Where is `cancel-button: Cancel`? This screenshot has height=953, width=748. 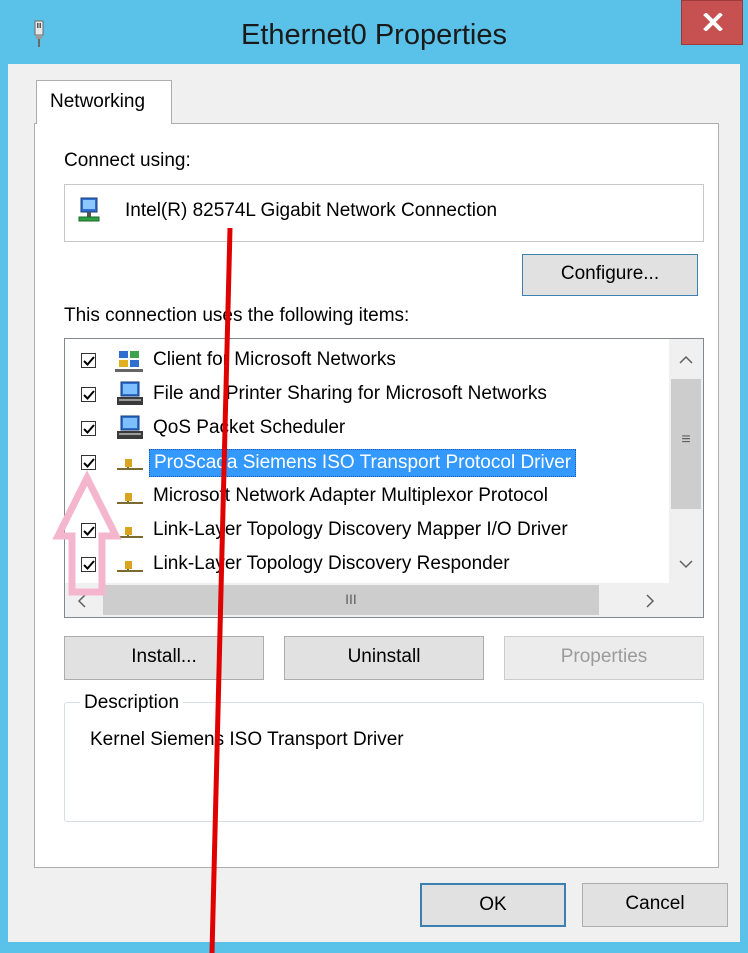
cancel-button: Cancel is located at coordinates (655, 905).